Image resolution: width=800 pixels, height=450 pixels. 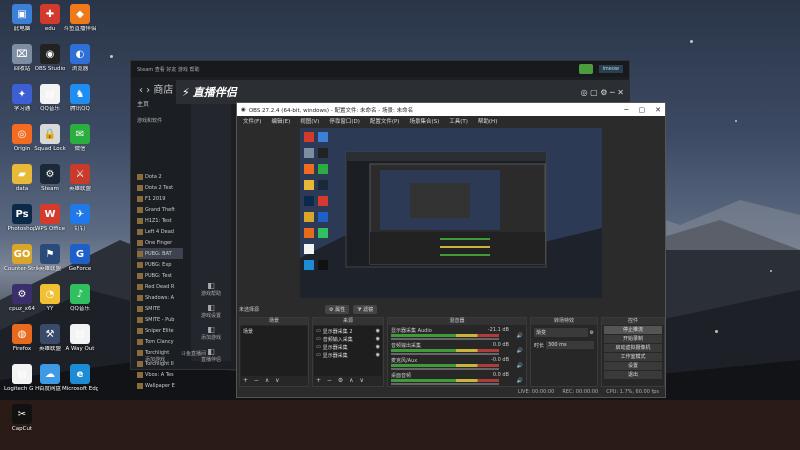 I want to click on steam-tool-item: ◧ 游戏帮助, so click(x=211, y=292).